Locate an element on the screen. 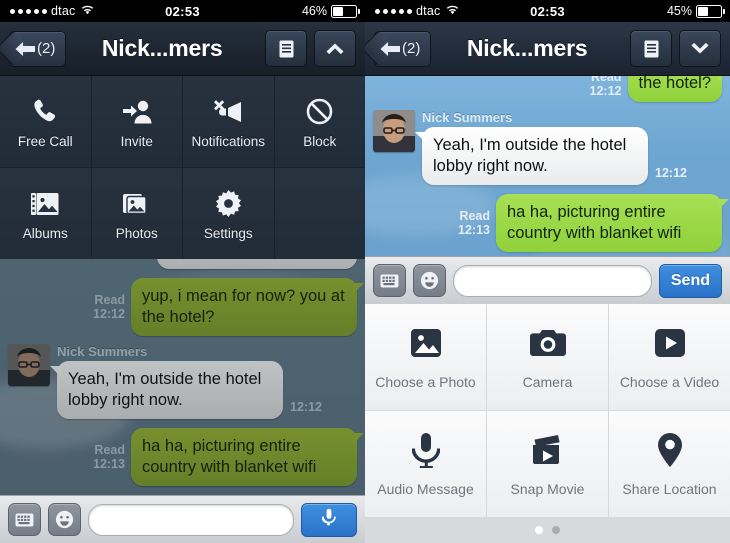 This screenshot has height=543, width=730. albums-icon is located at coordinates (45, 201).